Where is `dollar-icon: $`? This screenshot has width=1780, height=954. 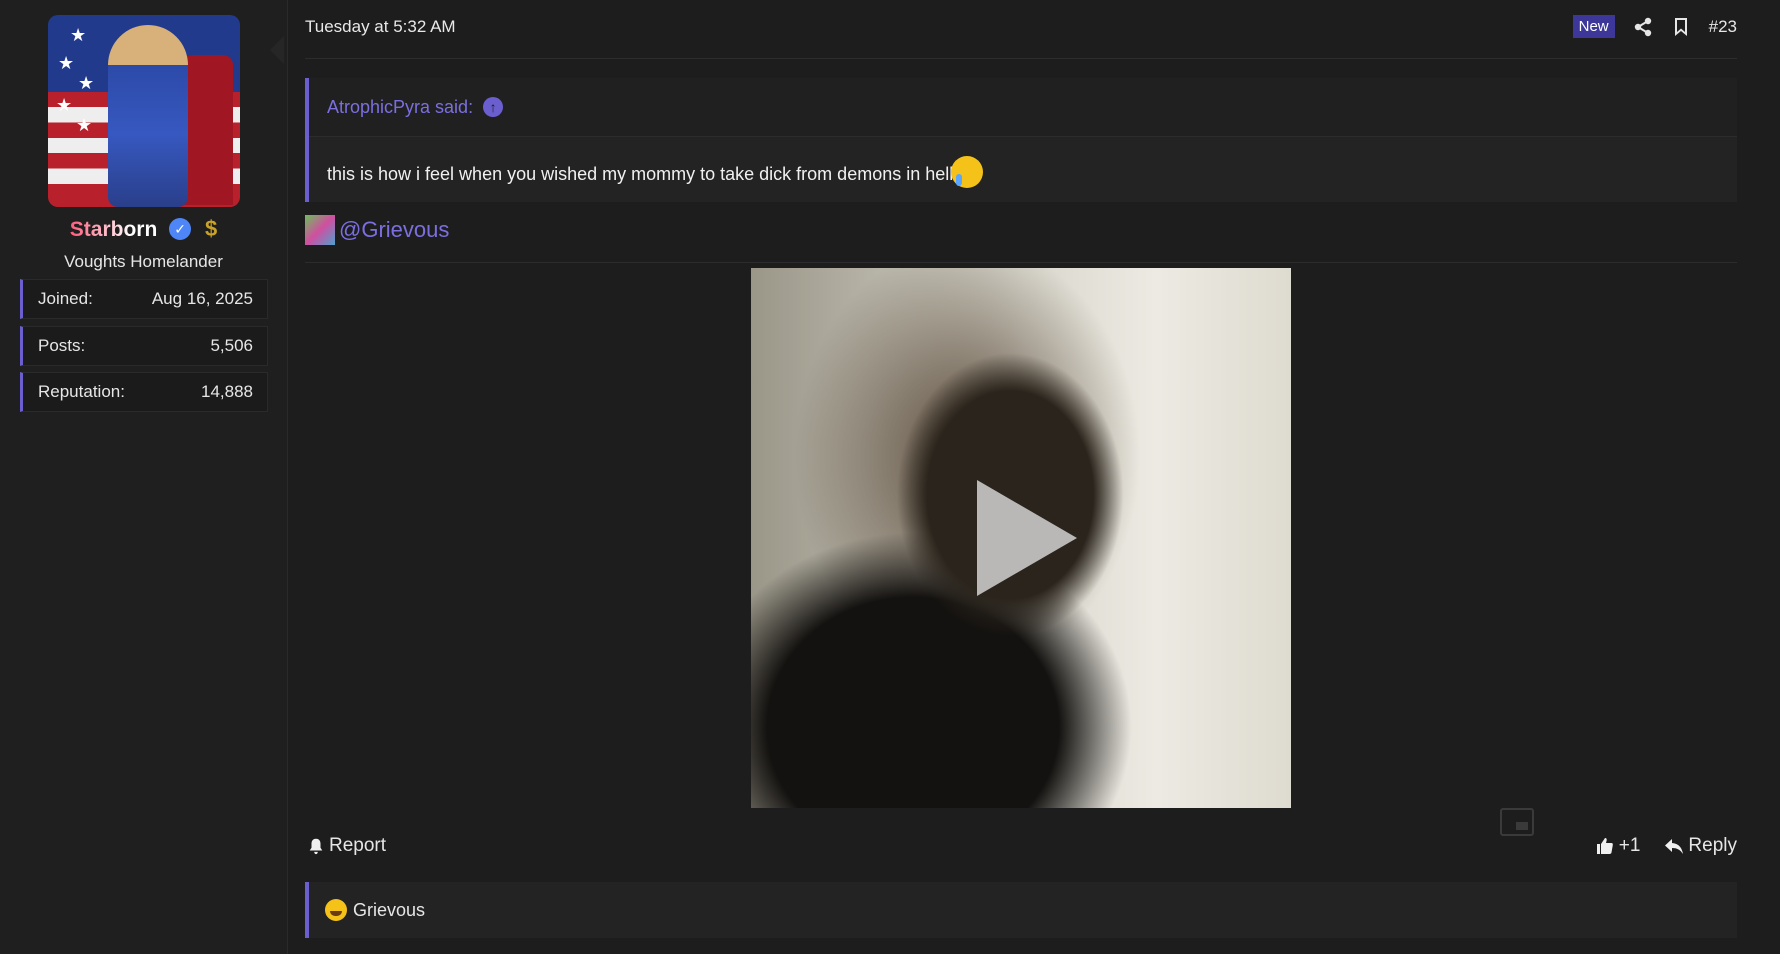
dollar-icon: $ is located at coordinates (211, 228).